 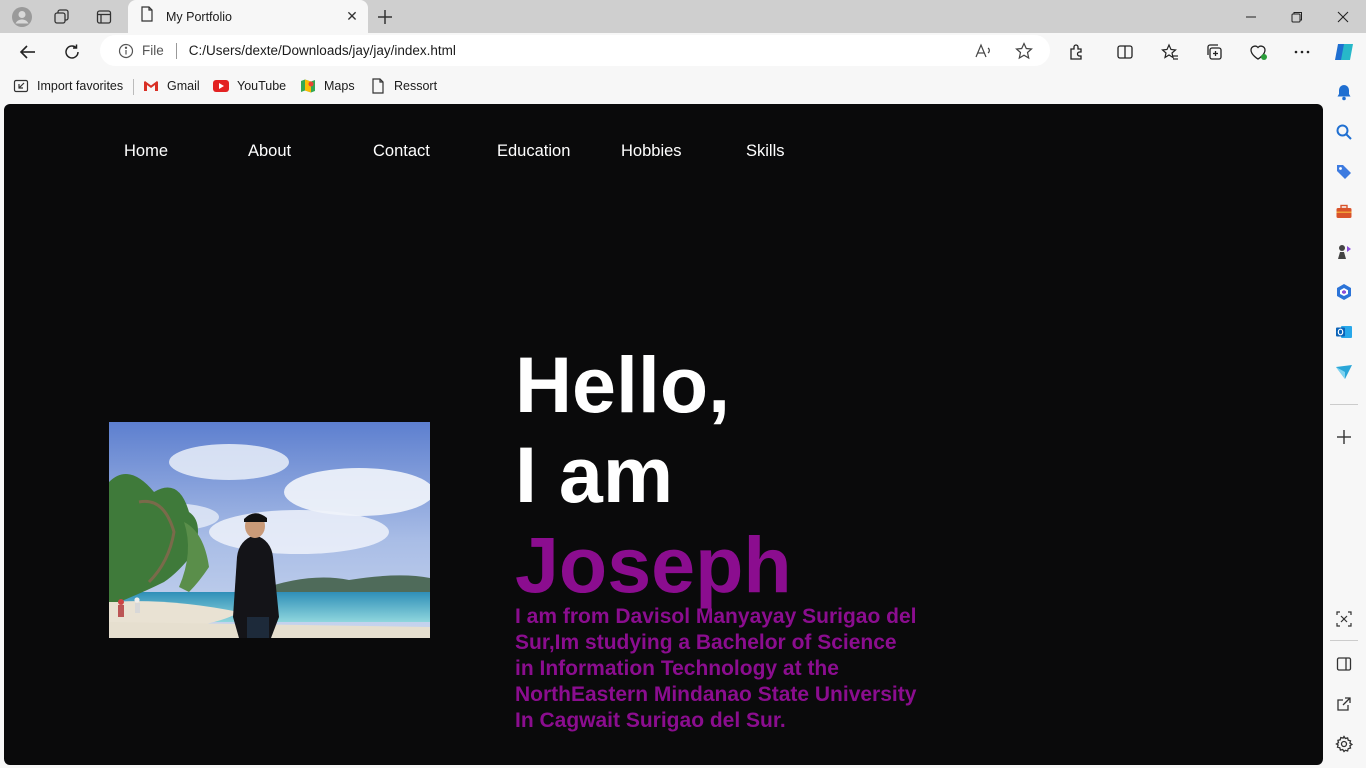 I want to click on nav-link-hobbies: Hobbies, so click(x=651, y=151).